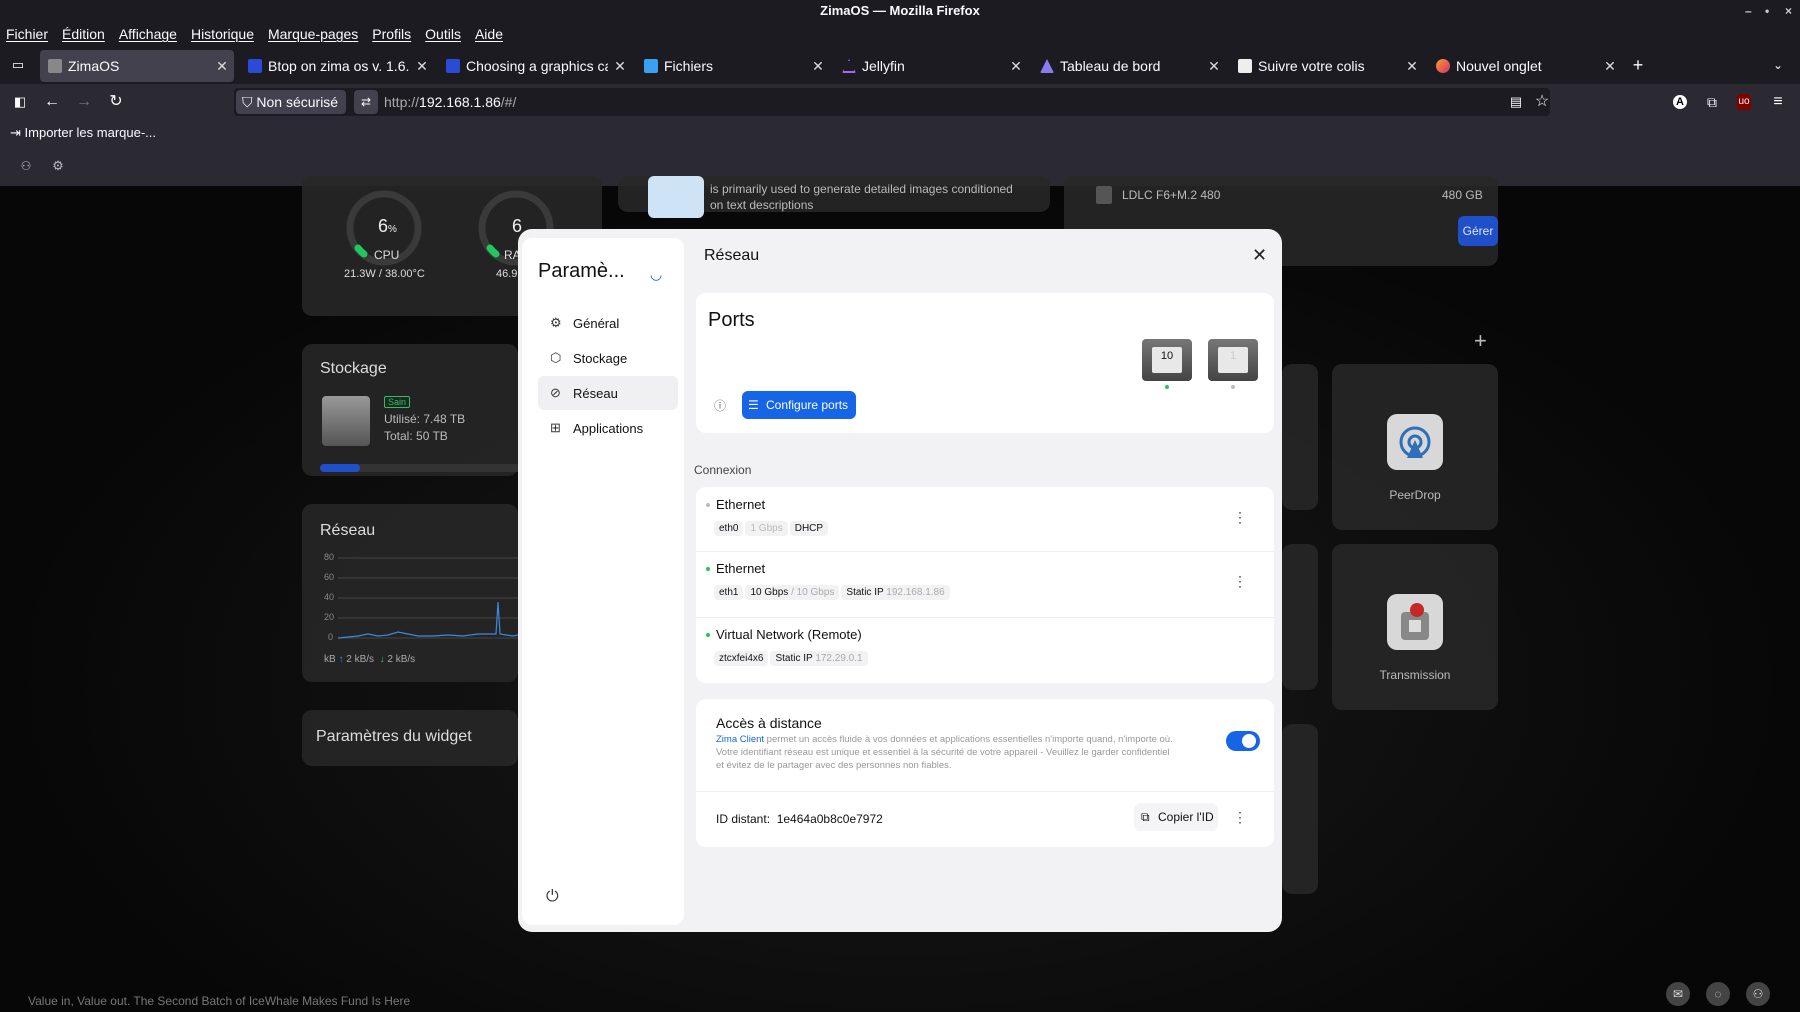 The width and height of the screenshot is (1800, 1012). What do you see at coordinates (552, 897) in the screenshot?
I see `power-icon: ⏻` at bounding box center [552, 897].